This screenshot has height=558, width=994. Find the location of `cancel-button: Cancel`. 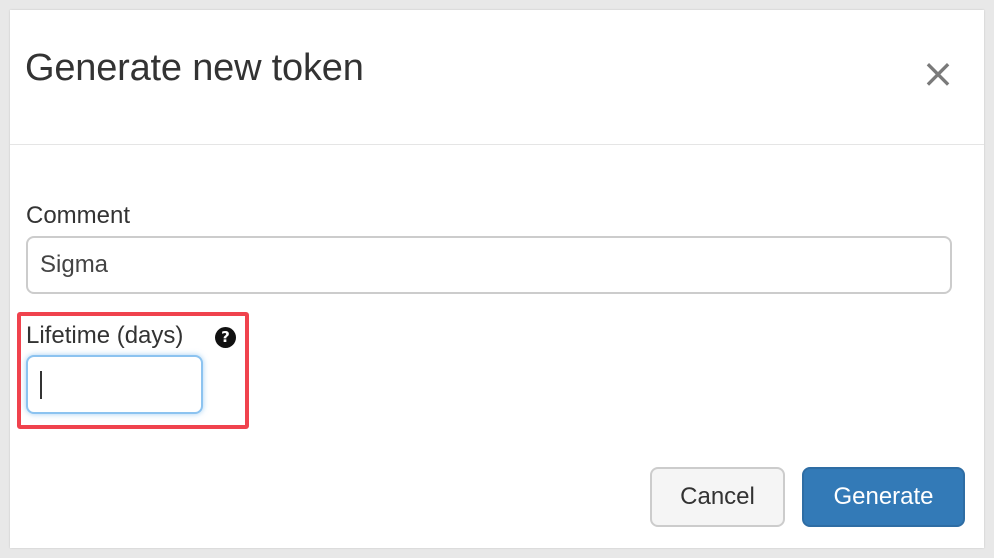

cancel-button: Cancel is located at coordinates (717, 497).